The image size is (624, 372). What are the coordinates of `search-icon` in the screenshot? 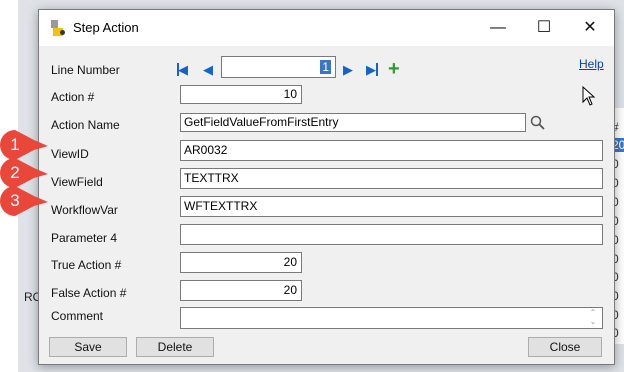 It's located at (538, 123).